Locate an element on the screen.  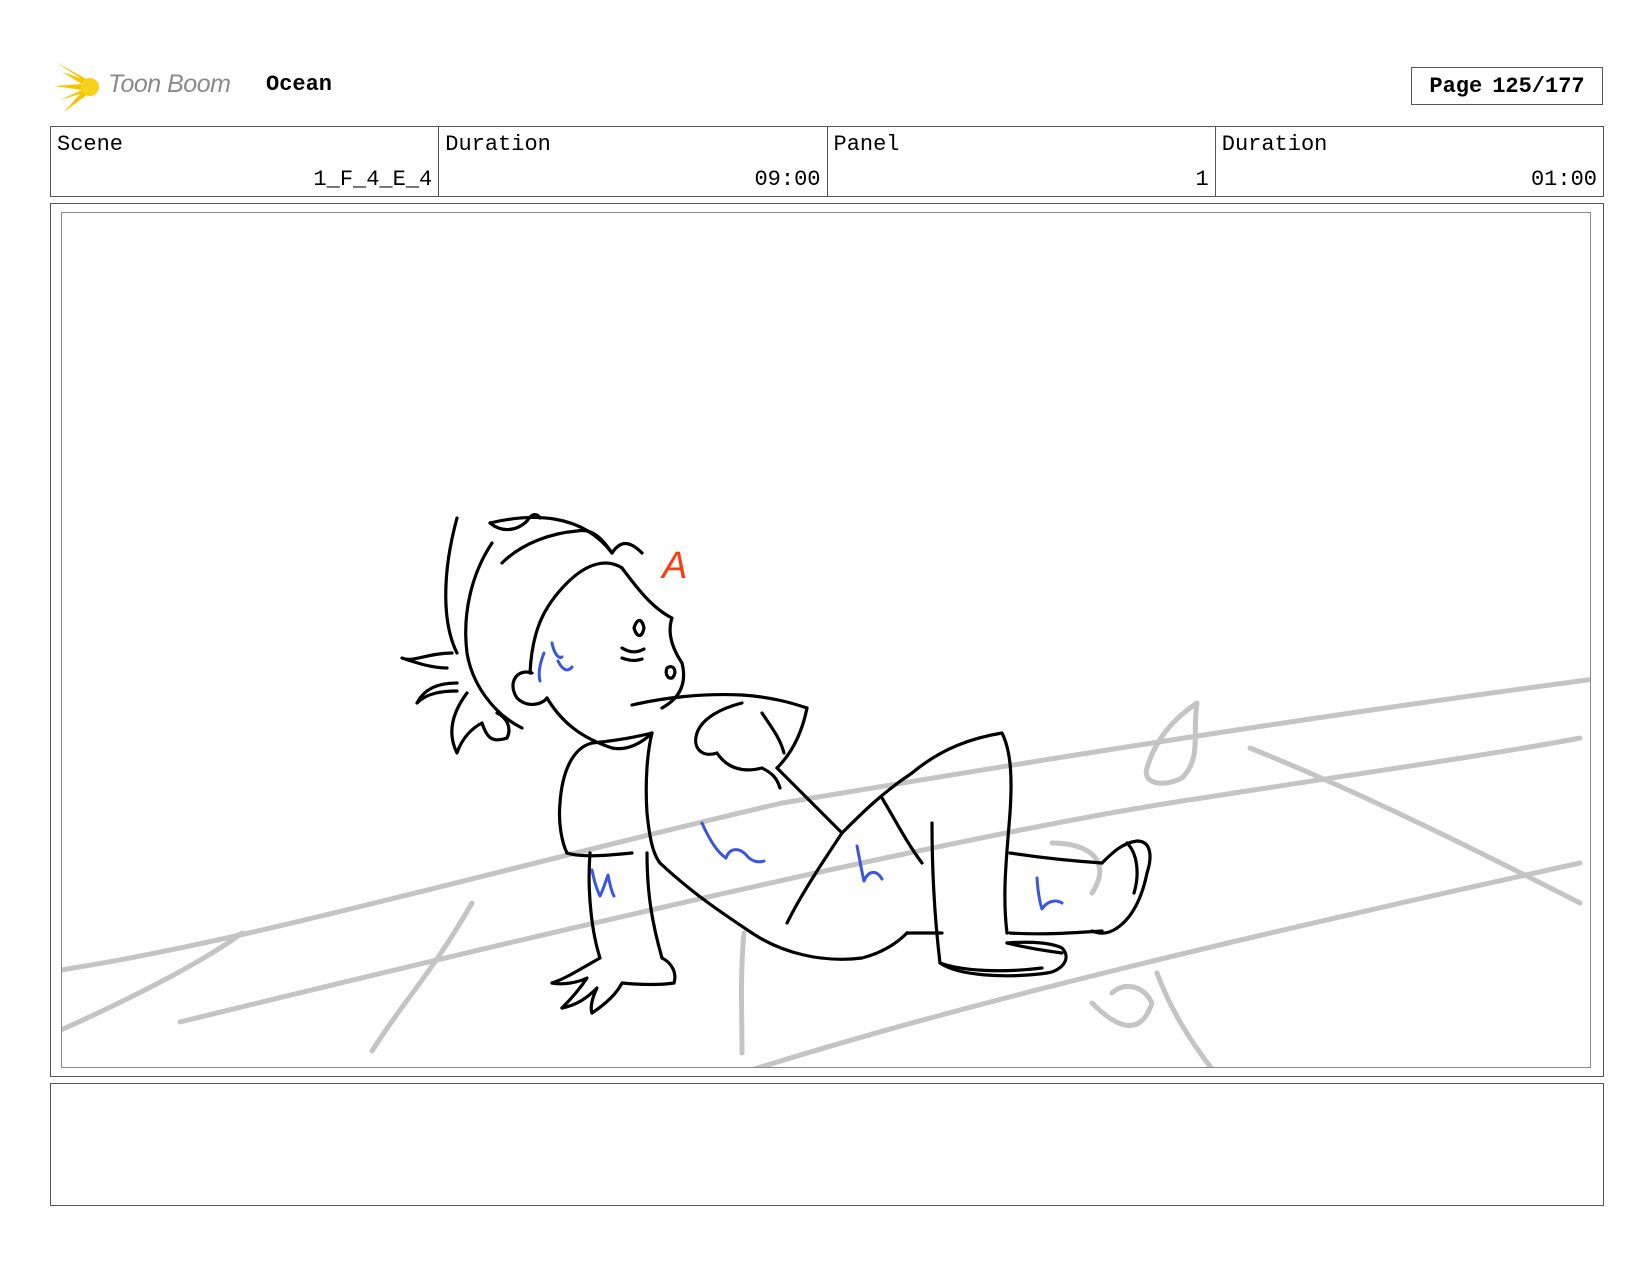
scene-cell: Scene 1_F_4_E_4 is located at coordinates (245, 161).